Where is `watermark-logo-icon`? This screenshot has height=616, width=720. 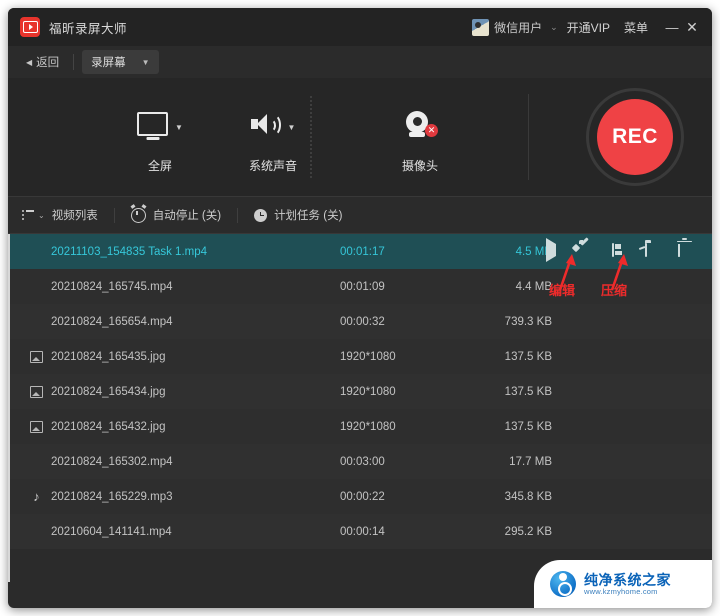
watermark-logo-icon is located at coordinates (563, 584).